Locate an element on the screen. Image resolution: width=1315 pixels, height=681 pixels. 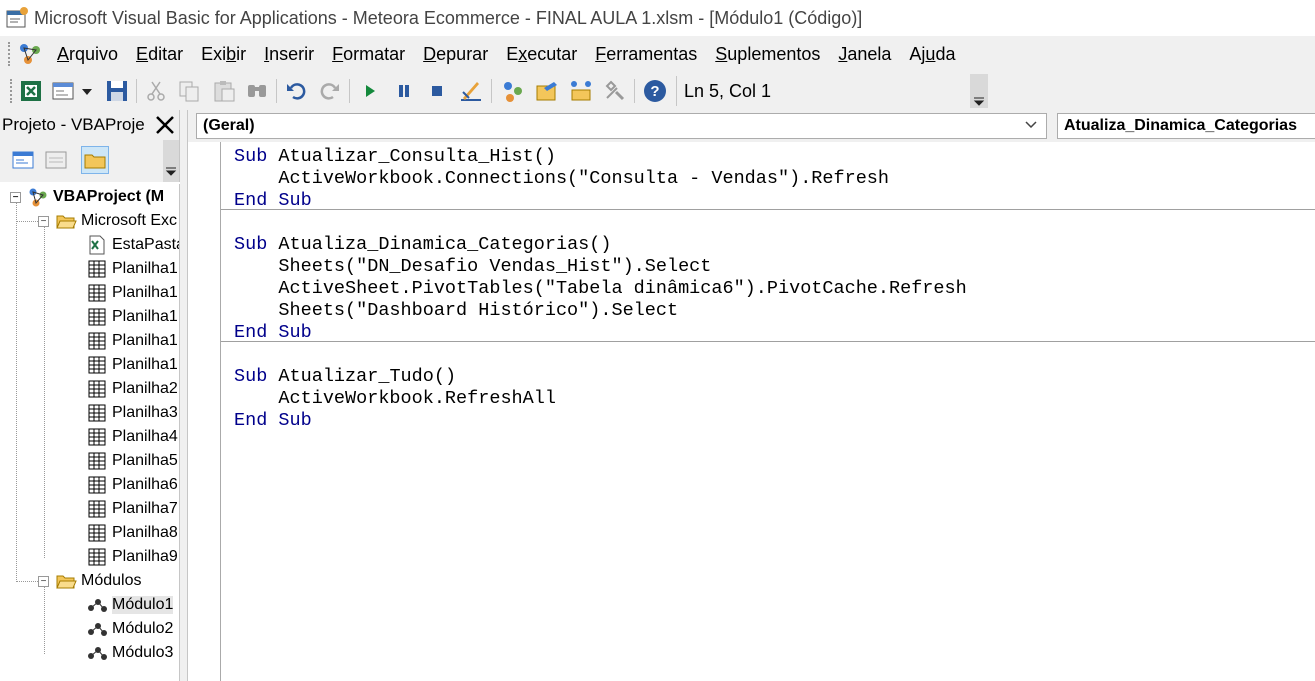
object-combobox: (Geral) is located at coordinates (621, 126).